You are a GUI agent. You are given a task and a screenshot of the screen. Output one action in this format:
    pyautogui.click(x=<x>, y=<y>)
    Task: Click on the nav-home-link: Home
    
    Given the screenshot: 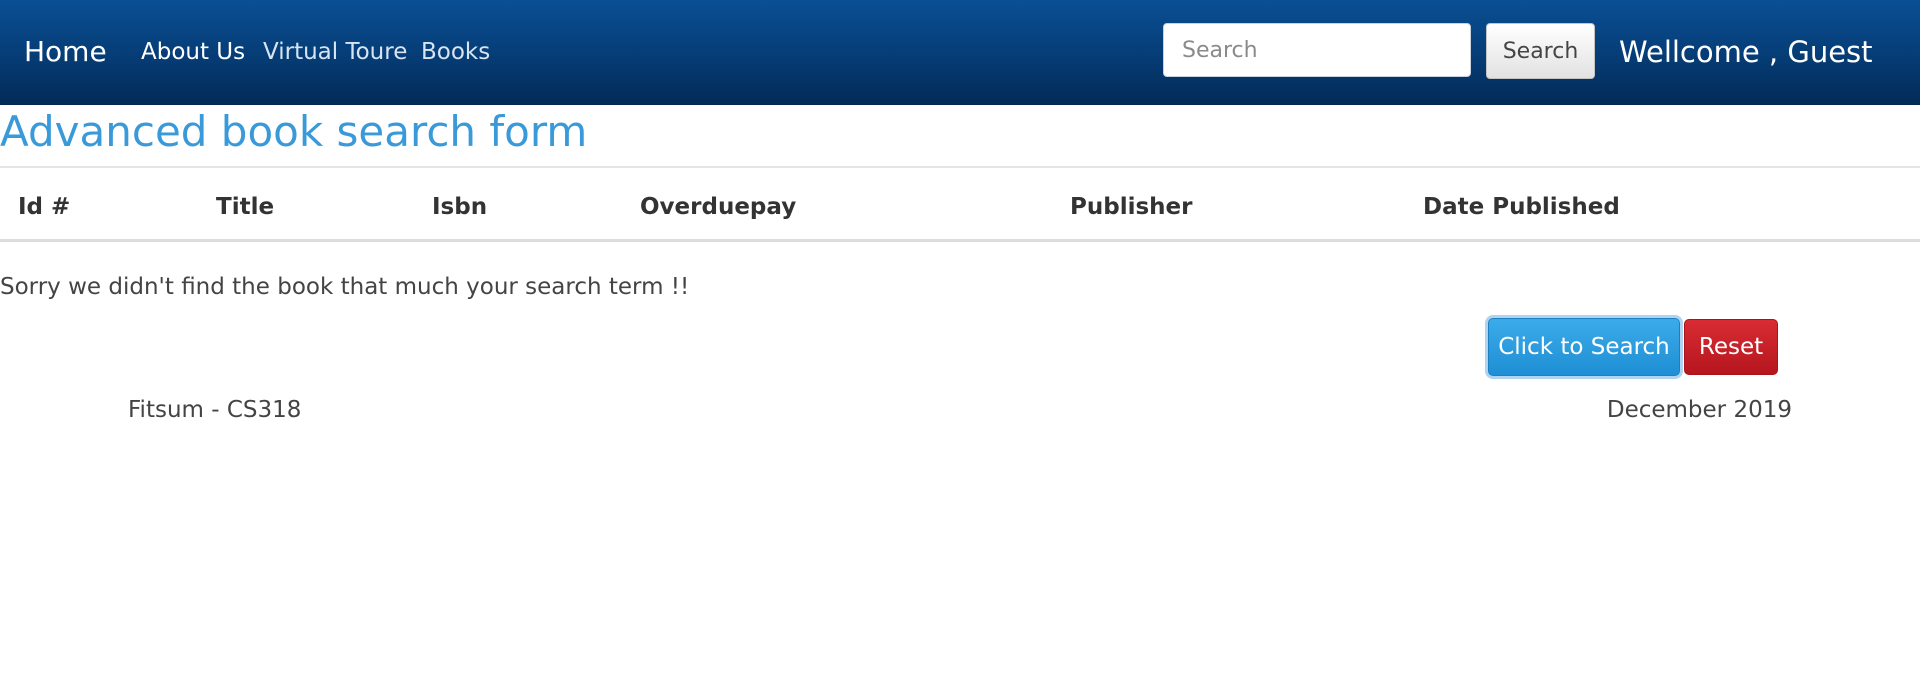 What is the action you would take?
    pyautogui.click(x=65, y=52)
    